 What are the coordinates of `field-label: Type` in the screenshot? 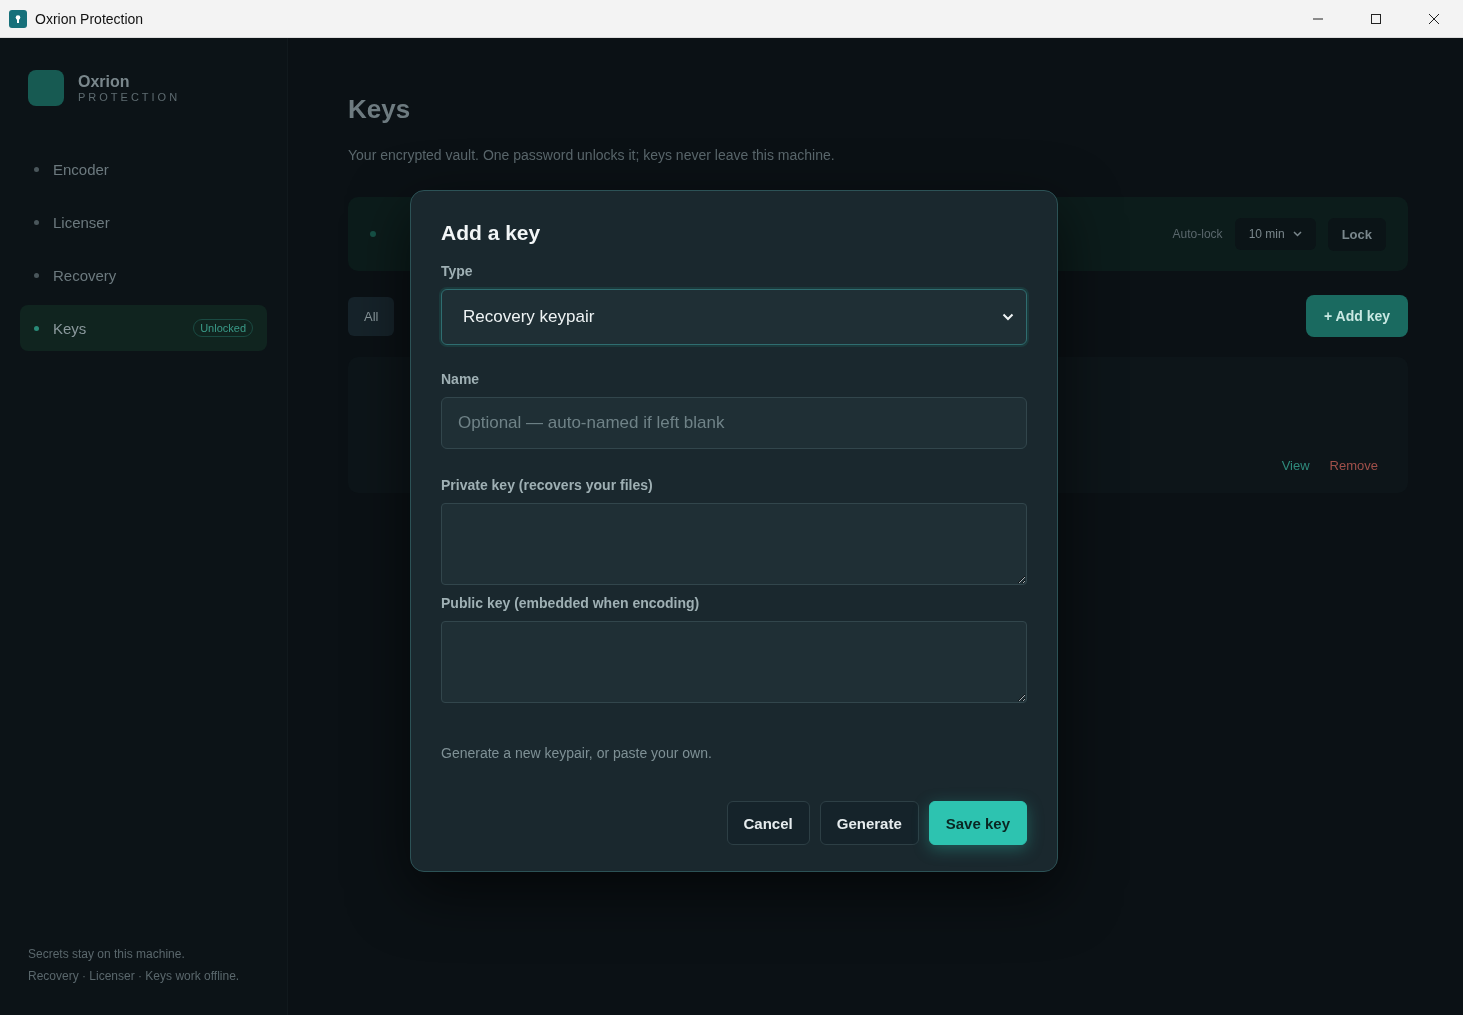 It's located at (457, 271).